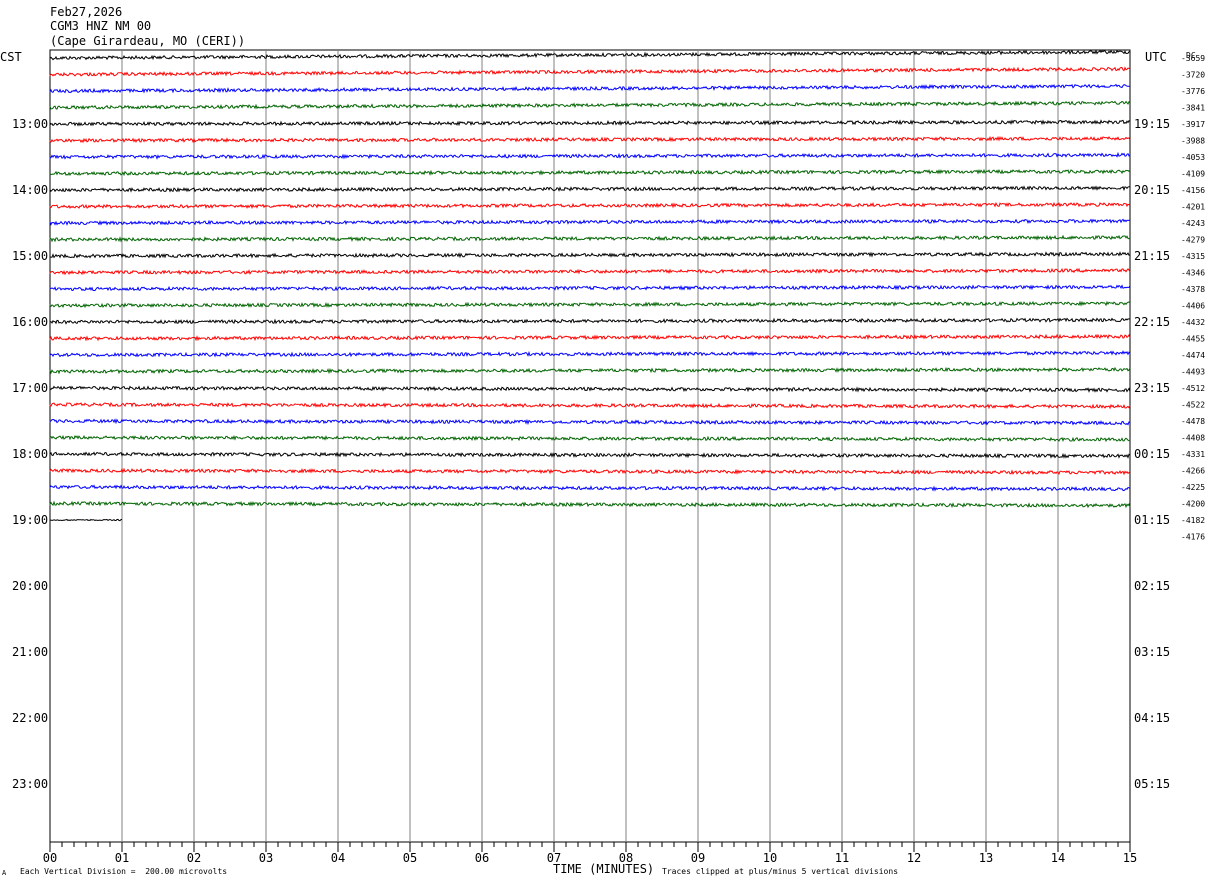 The image size is (1210, 886). I want to click on dc-offset-label: -3917, so click(1193, 124).